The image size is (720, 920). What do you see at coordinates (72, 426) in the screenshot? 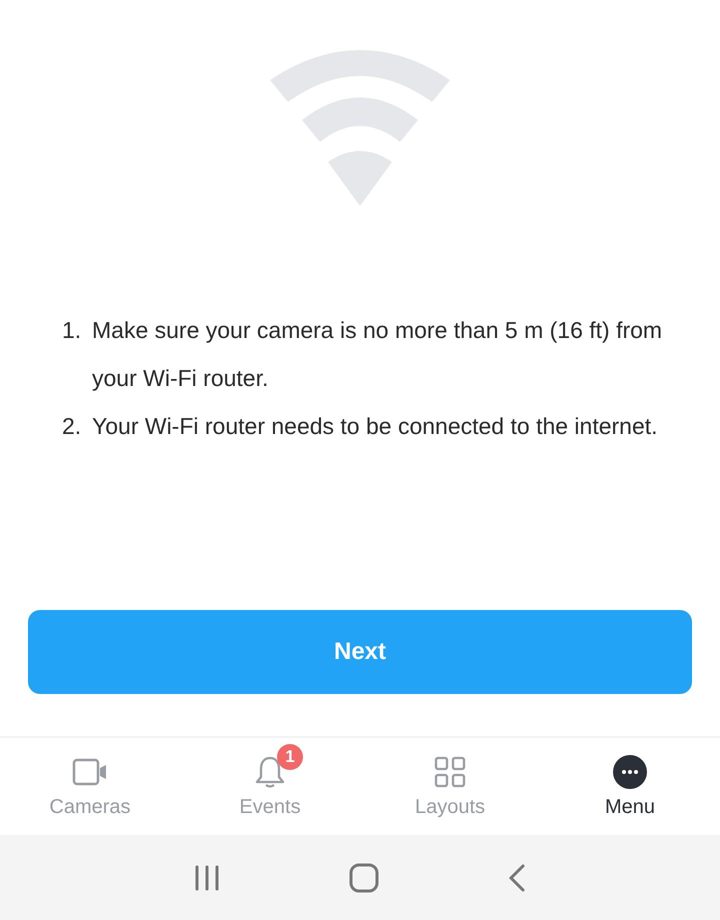
I see `step-number: 2.` at bounding box center [72, 426].